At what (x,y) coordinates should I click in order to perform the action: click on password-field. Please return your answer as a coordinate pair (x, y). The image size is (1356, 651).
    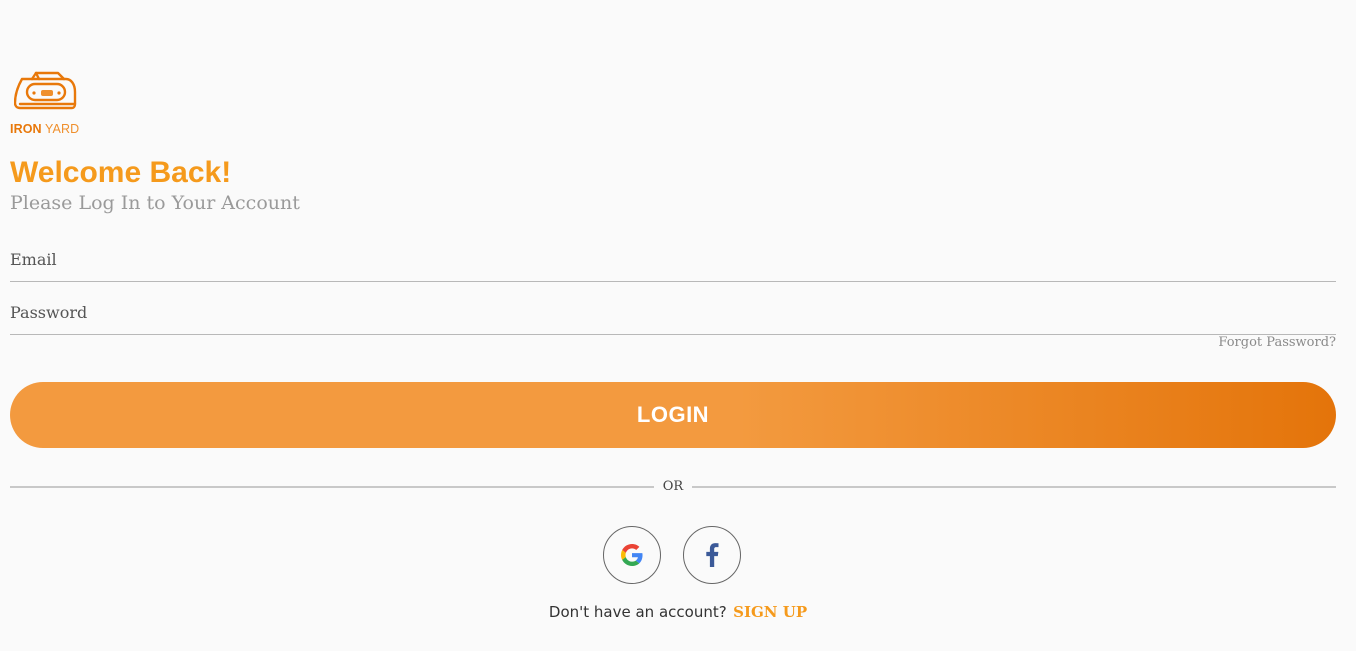
    Looking at the image, I should click on (673, 312).